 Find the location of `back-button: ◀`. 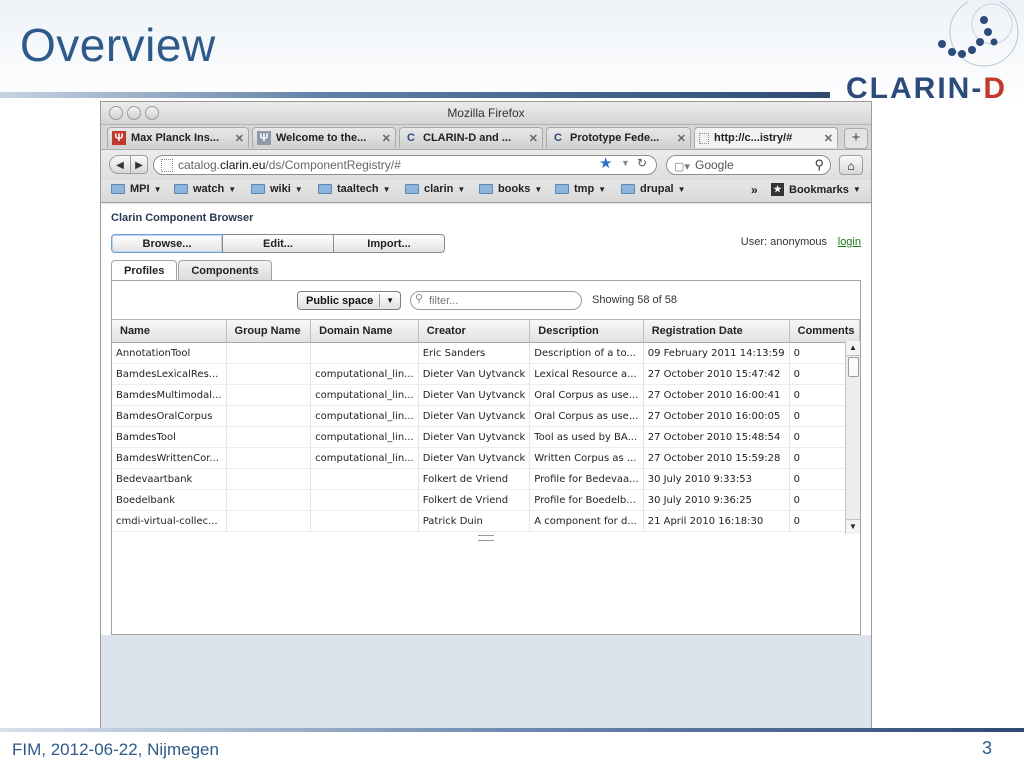

back-button: ◀ is located at coordinates (120, 164).